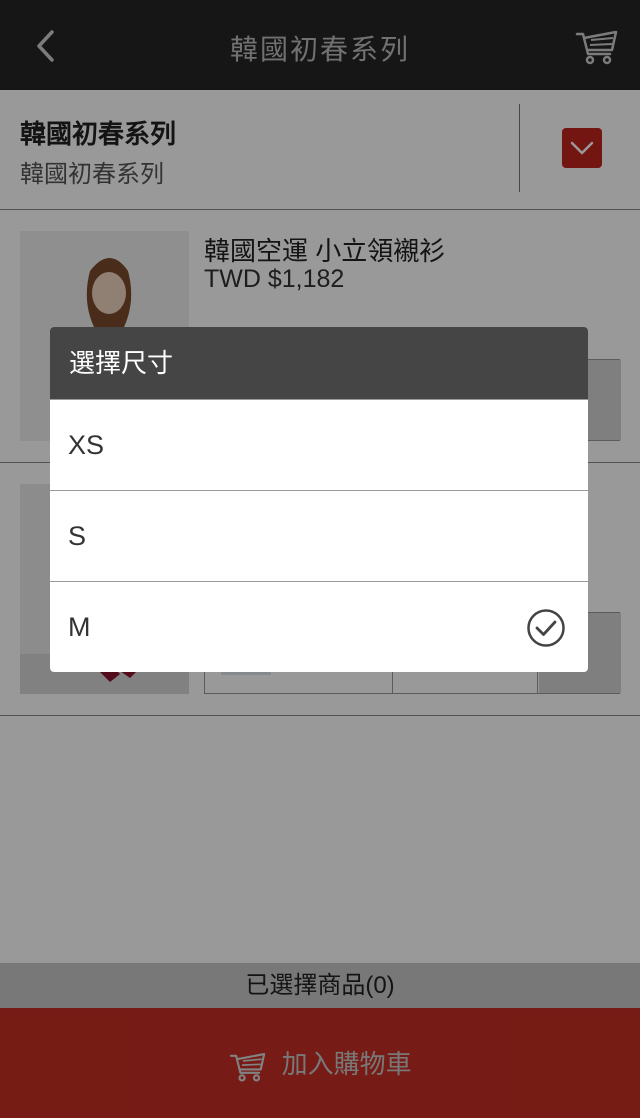  What do you see at coordinates (319, 626) in the screenshot?
I see `size-option-m: M` at bounding box center [319, 626].